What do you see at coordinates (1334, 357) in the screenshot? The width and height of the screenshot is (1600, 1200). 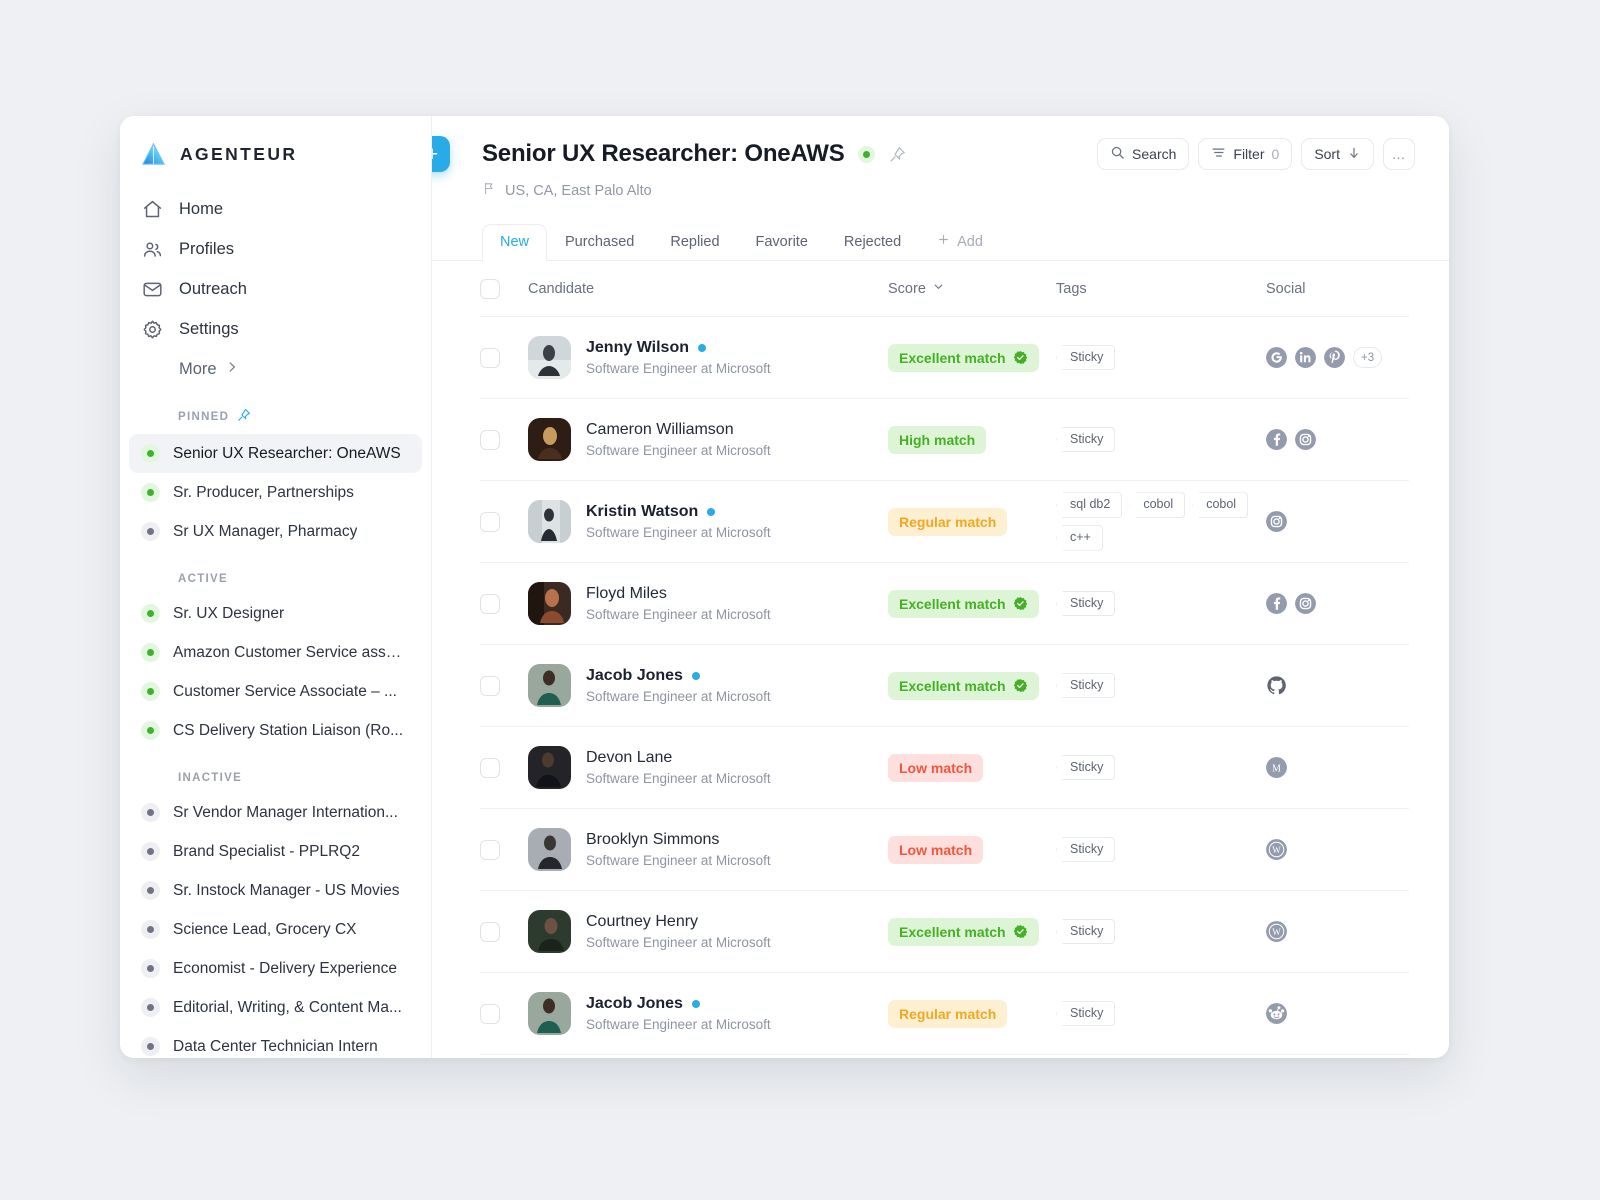 I see `pinterest-icon` at bounding box center [1334, 357].